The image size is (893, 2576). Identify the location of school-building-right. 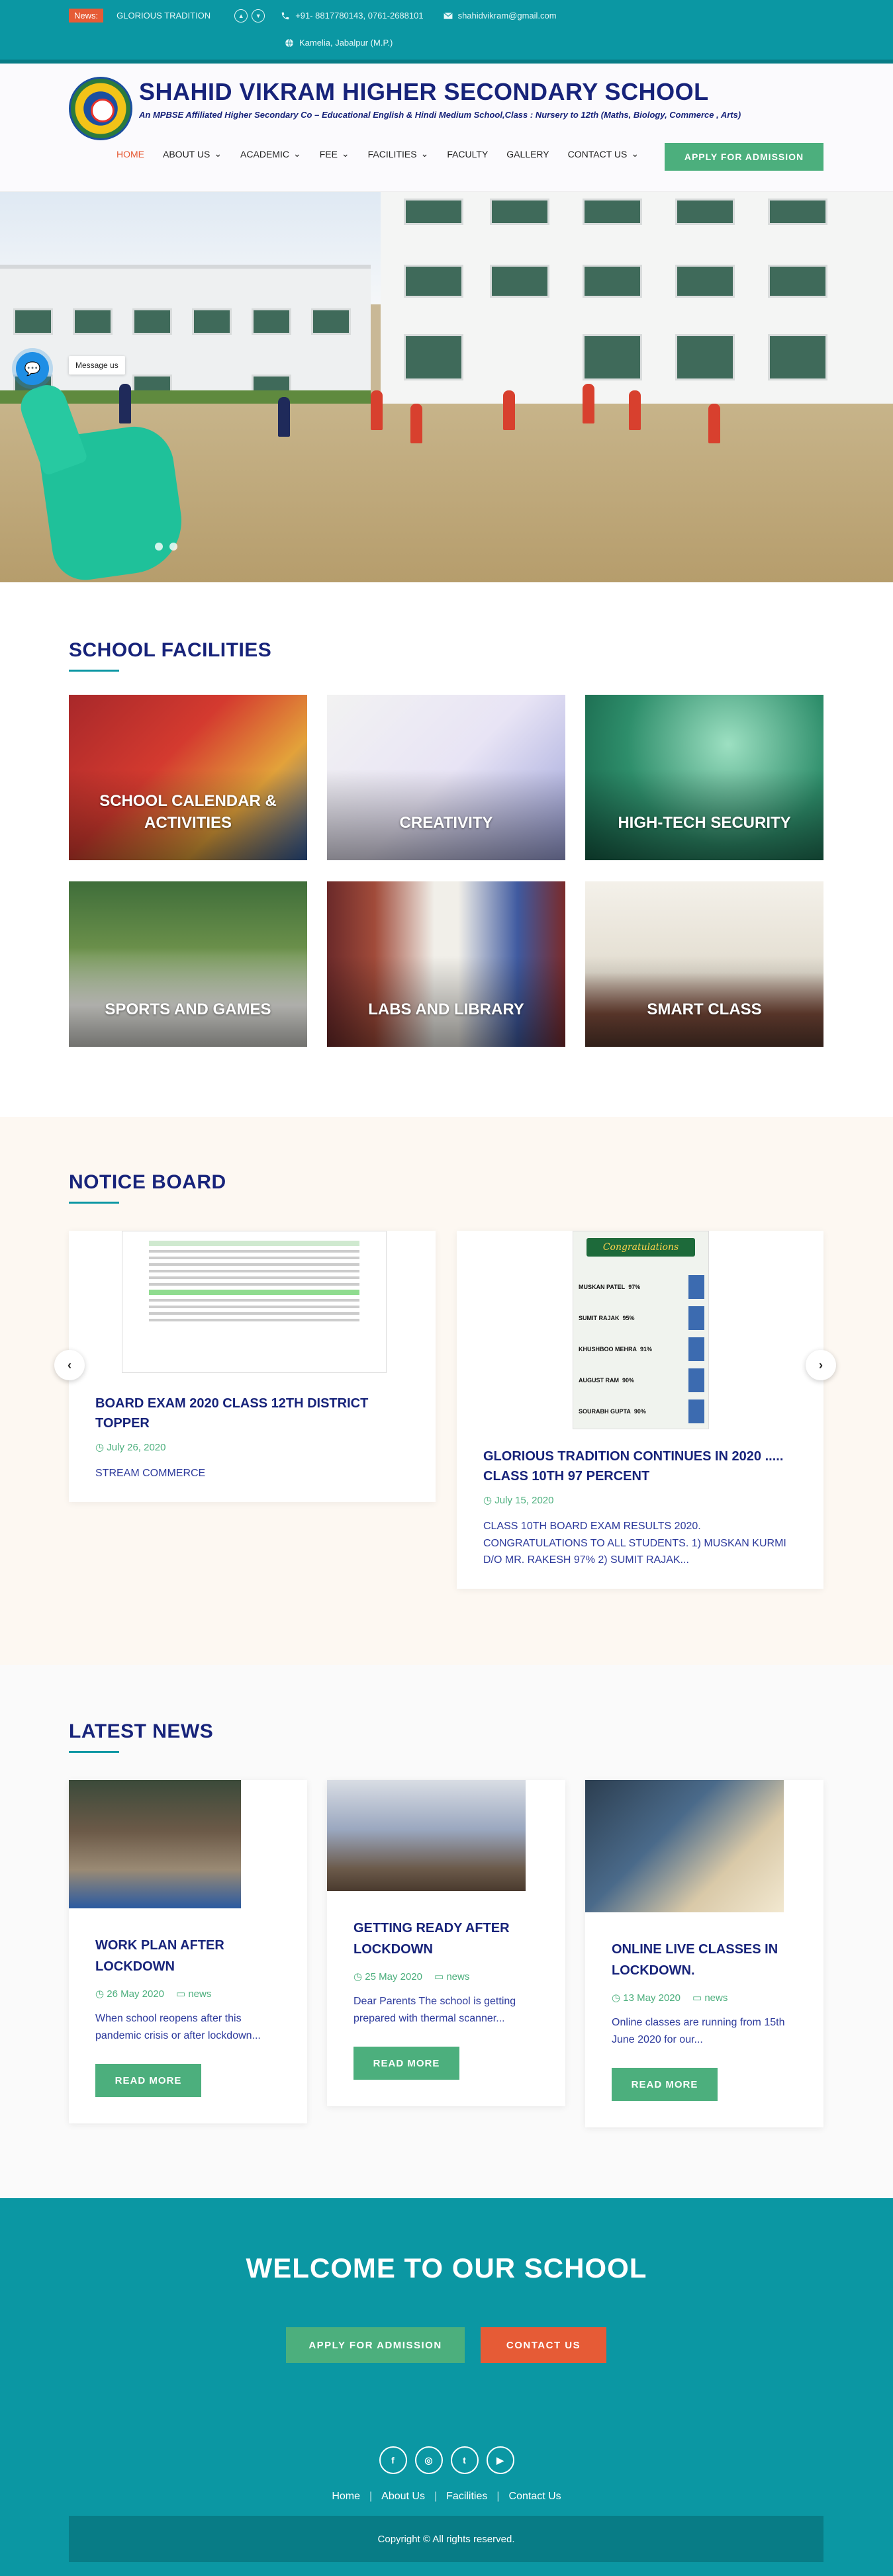
(637, 307).